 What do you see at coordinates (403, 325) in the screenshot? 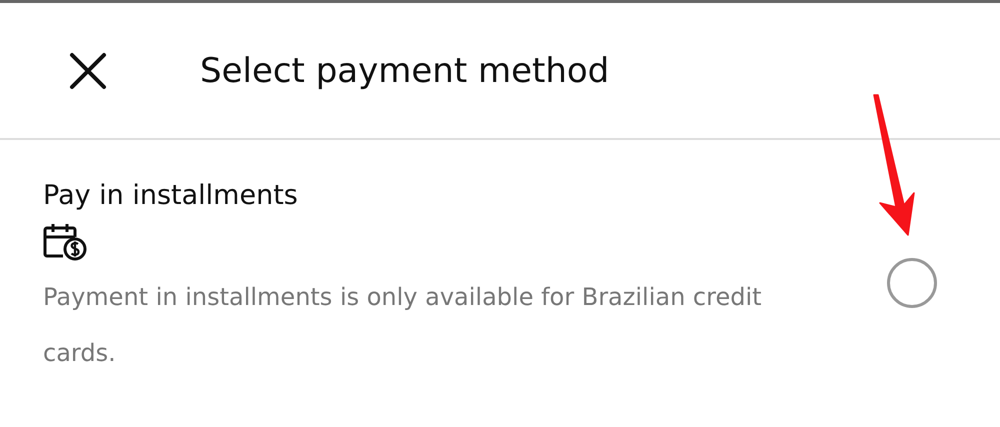
I see `option-description: Payment in installments is only available for Brazilian credit cards.` at bounding box center [403, 325].